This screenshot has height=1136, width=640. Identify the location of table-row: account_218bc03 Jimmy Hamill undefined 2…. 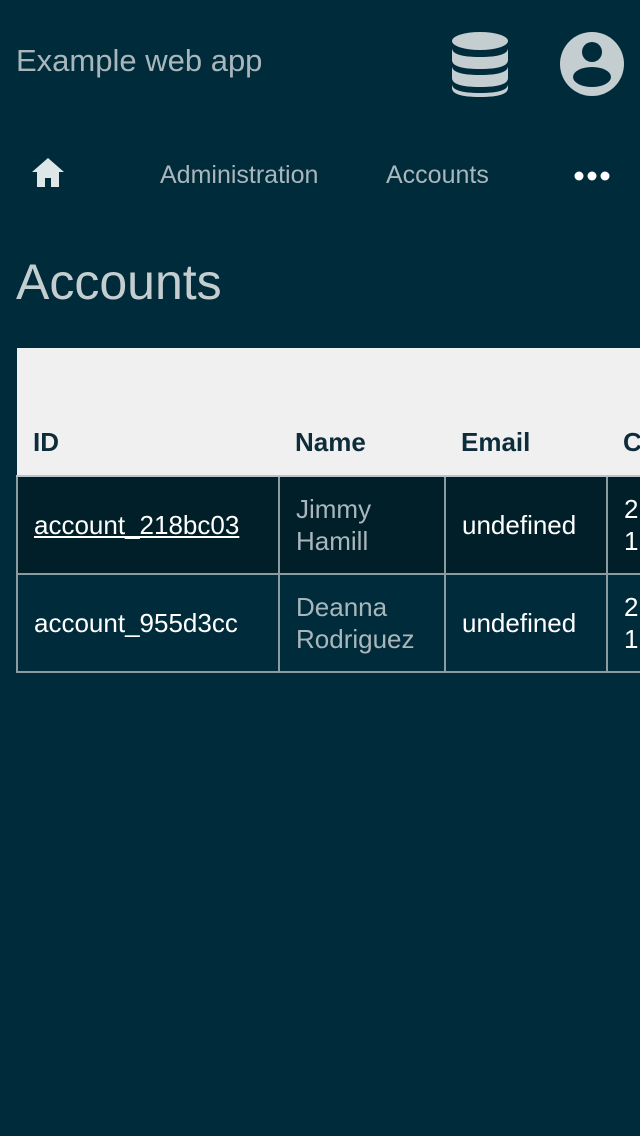
(328, 525).